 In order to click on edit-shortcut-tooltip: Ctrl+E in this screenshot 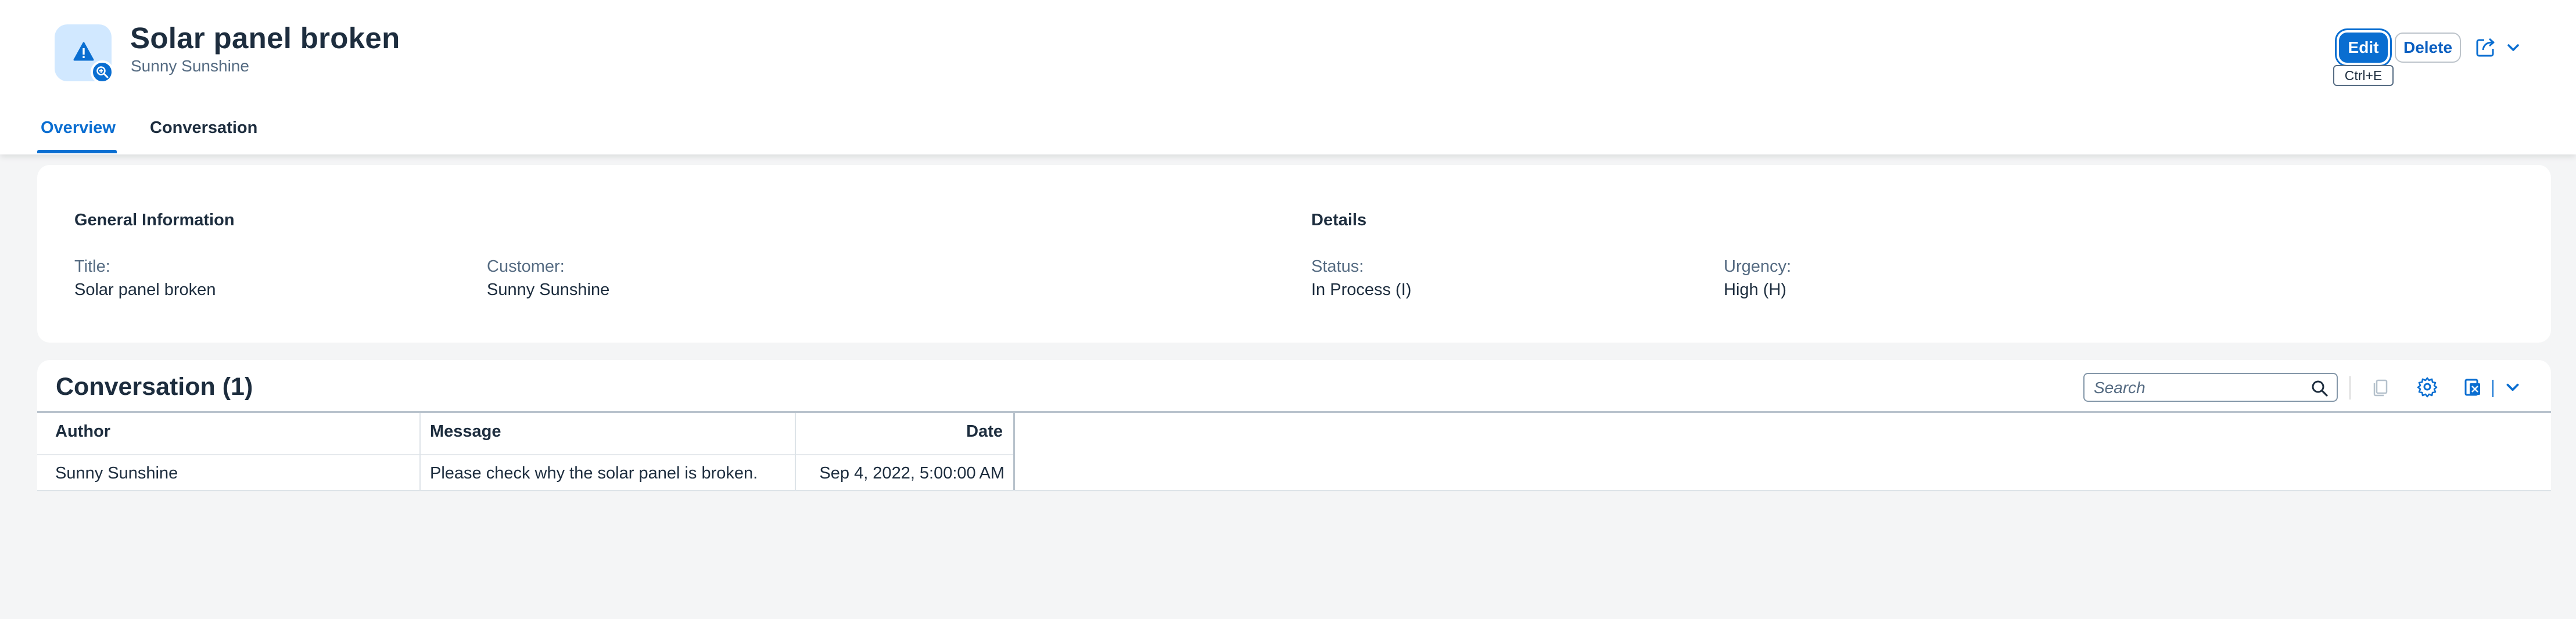, I will do `click(2363, 75)`.